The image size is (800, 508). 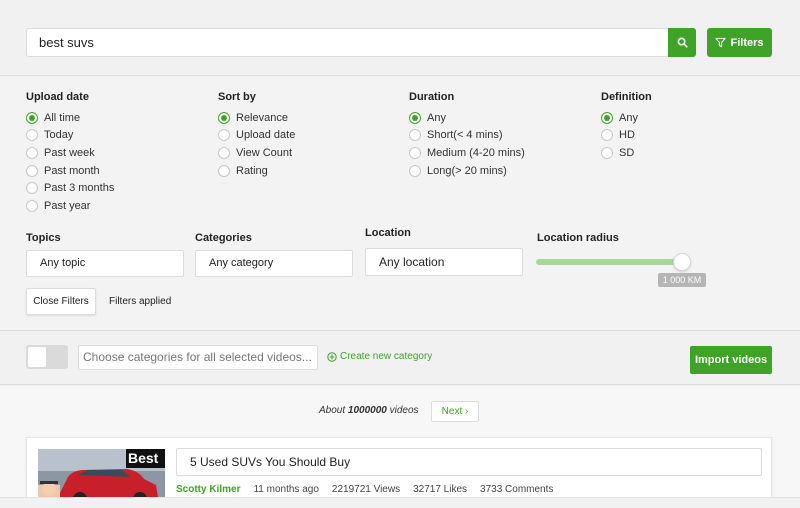 I want to click on duration-option: Any, so click(x=467, y=118).